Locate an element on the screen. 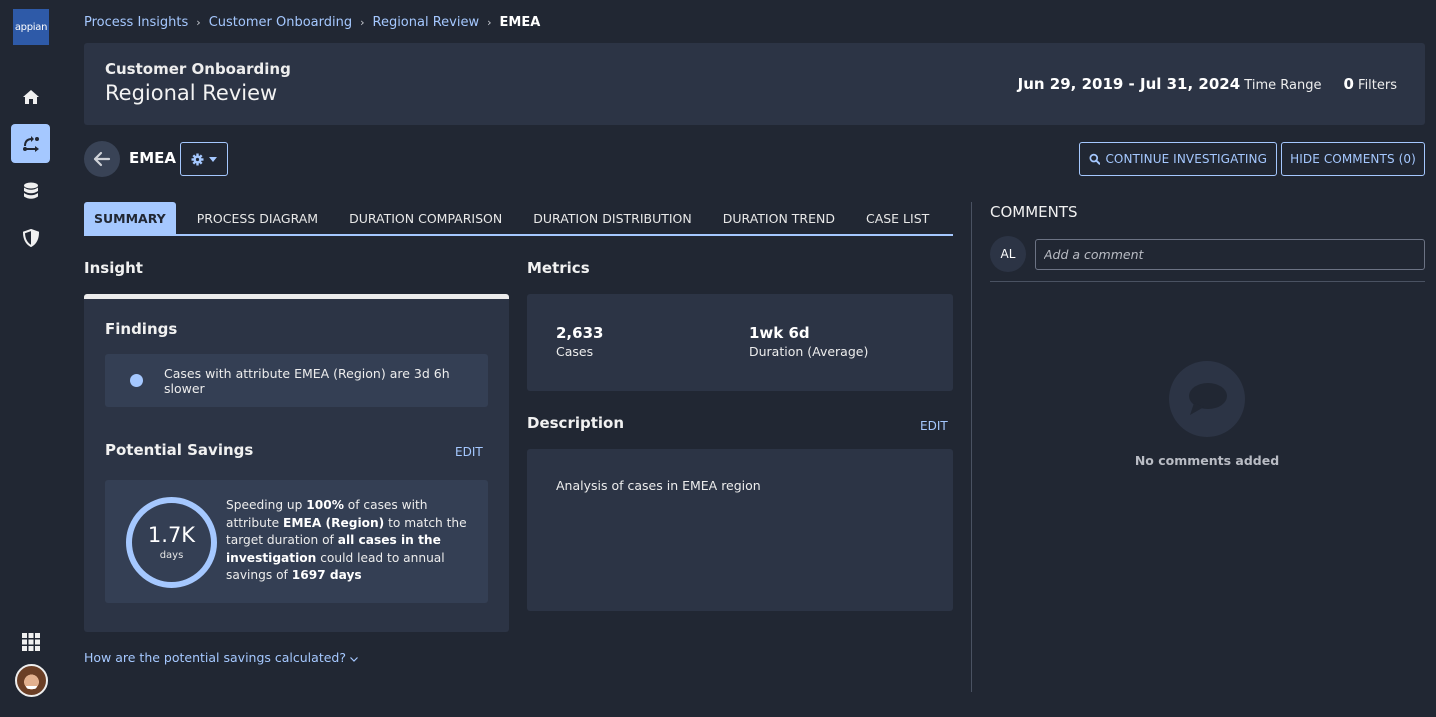  arrow-left-icon is located at coordinates (102, 159).